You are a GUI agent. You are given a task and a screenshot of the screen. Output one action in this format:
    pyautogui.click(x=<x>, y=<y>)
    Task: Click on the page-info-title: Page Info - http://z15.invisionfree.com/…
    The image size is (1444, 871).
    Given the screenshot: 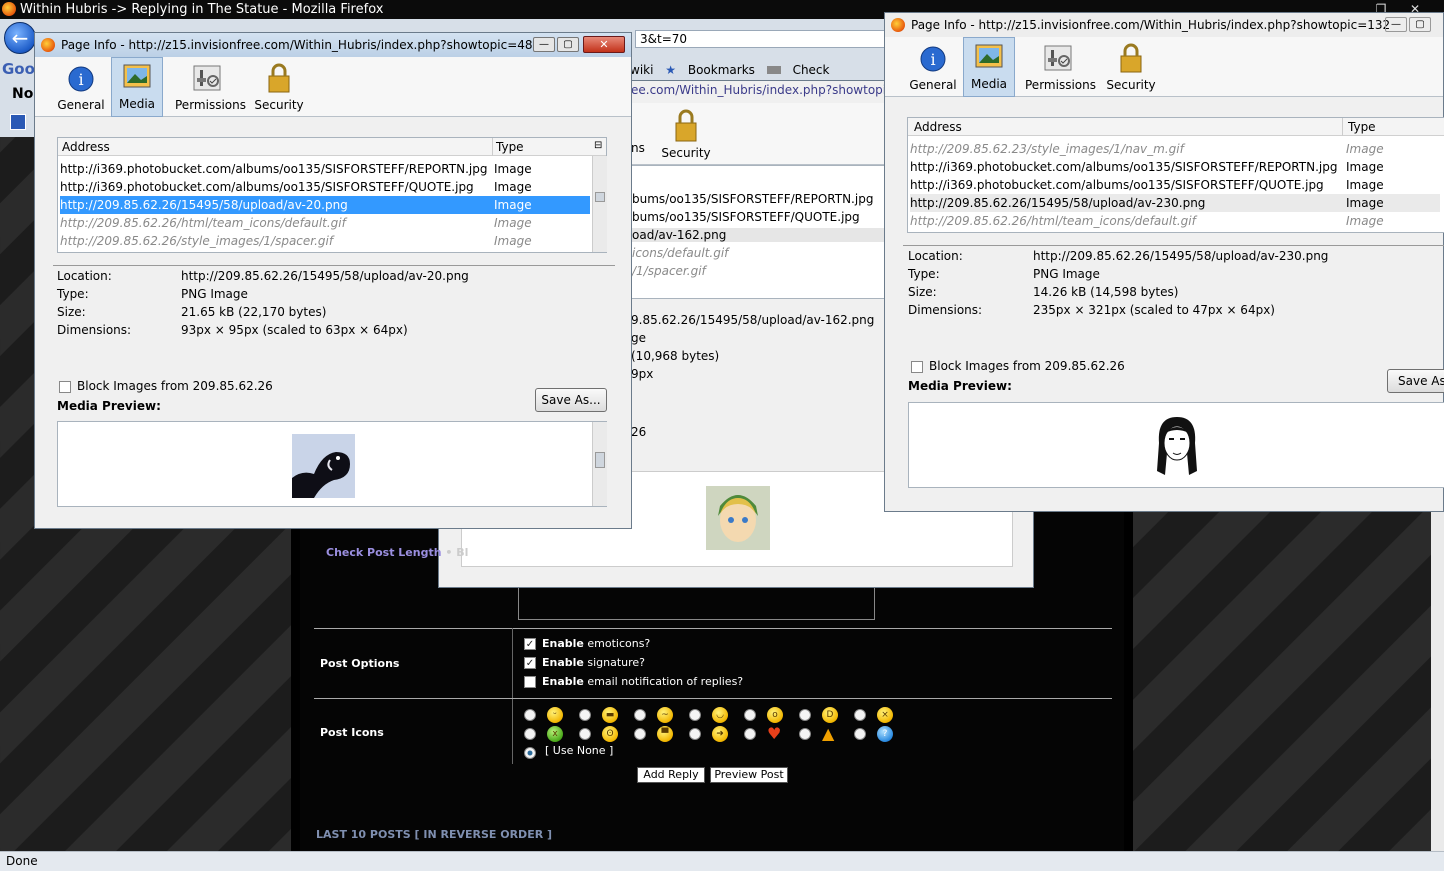 What is the action you would take?
    pyautogui.click(x=297, y=45)
    